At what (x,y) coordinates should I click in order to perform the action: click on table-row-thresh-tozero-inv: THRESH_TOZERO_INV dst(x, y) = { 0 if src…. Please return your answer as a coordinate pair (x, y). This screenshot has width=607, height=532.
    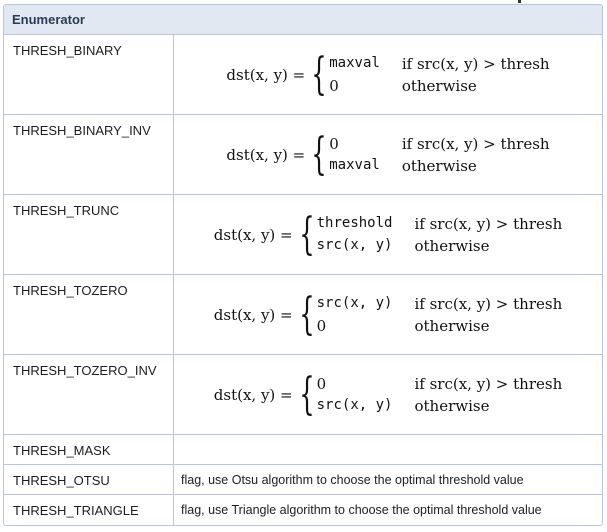
    Looking at the image, I should click on (303, 395).